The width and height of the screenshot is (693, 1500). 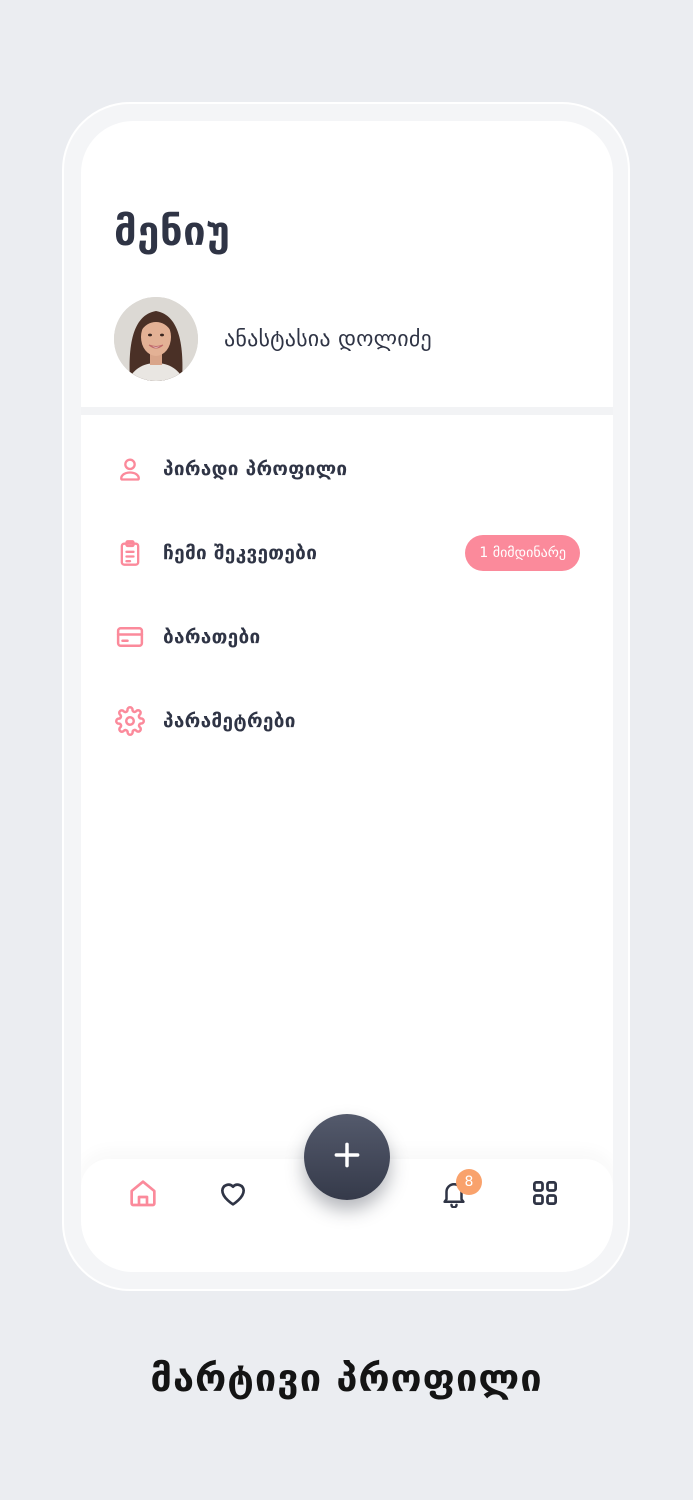 I want to click on profile-header: ანასტასია დოლიძე, so click(x=273, y=339).